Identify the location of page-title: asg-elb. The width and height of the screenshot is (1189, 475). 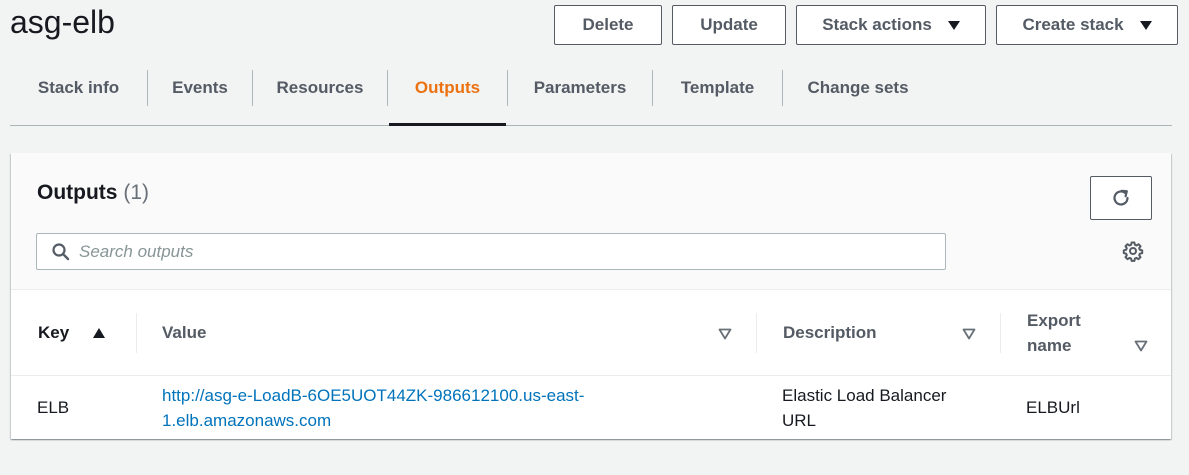
(62, 22).